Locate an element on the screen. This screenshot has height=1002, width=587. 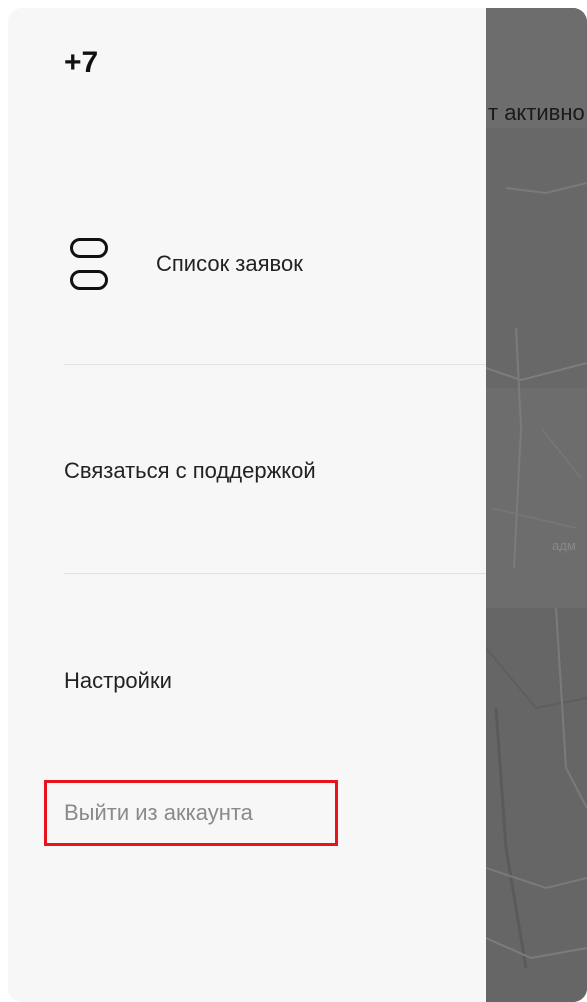
logout-button: Выйти из аккаунта is located at coordinates (191, 813).